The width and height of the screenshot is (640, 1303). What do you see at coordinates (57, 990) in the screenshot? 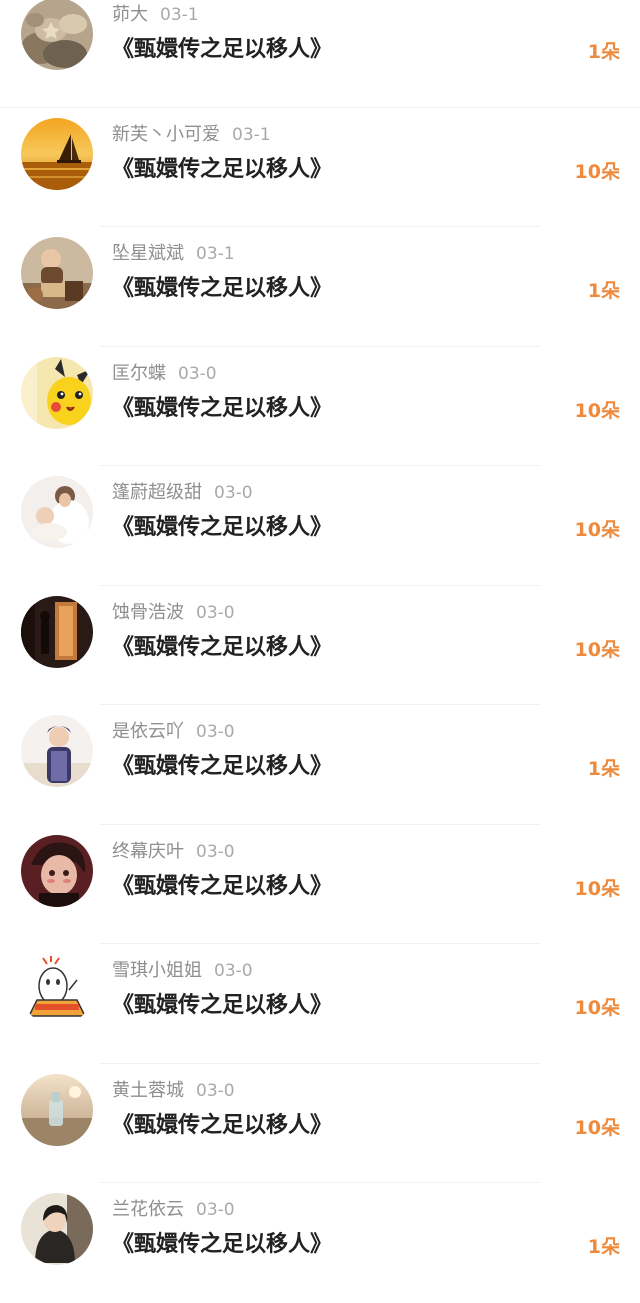
I see `cartoon-character-avatar` at bounding box center [57, 990].